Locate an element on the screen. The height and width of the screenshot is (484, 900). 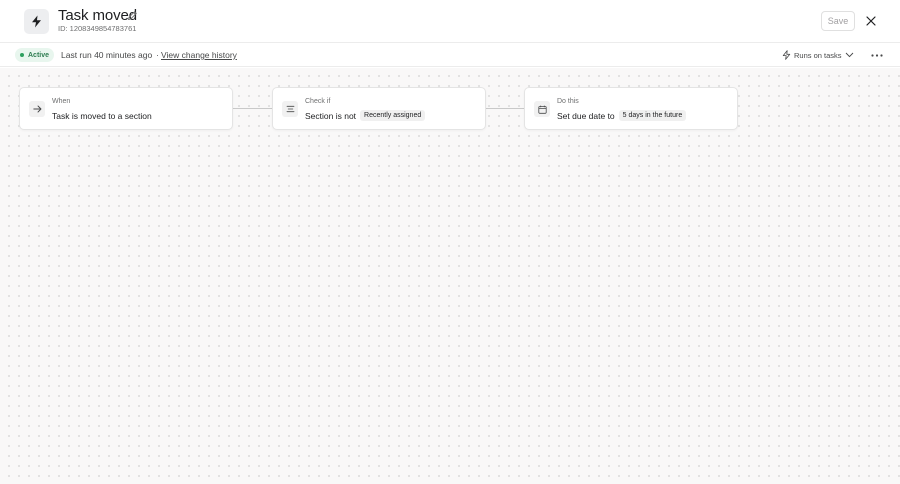
card-body: Section is not Recently assigned is located at coordinates (365, 115).